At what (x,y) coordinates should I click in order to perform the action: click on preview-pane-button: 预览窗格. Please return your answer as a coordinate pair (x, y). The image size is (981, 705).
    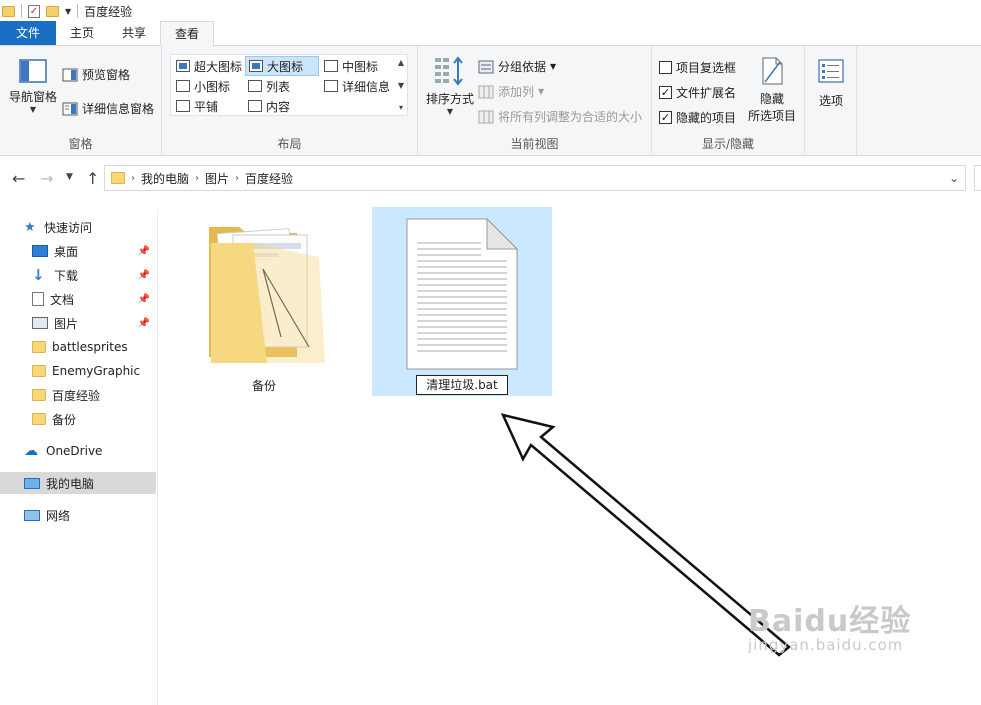
    Looking at the image, I should click on (96, 74).